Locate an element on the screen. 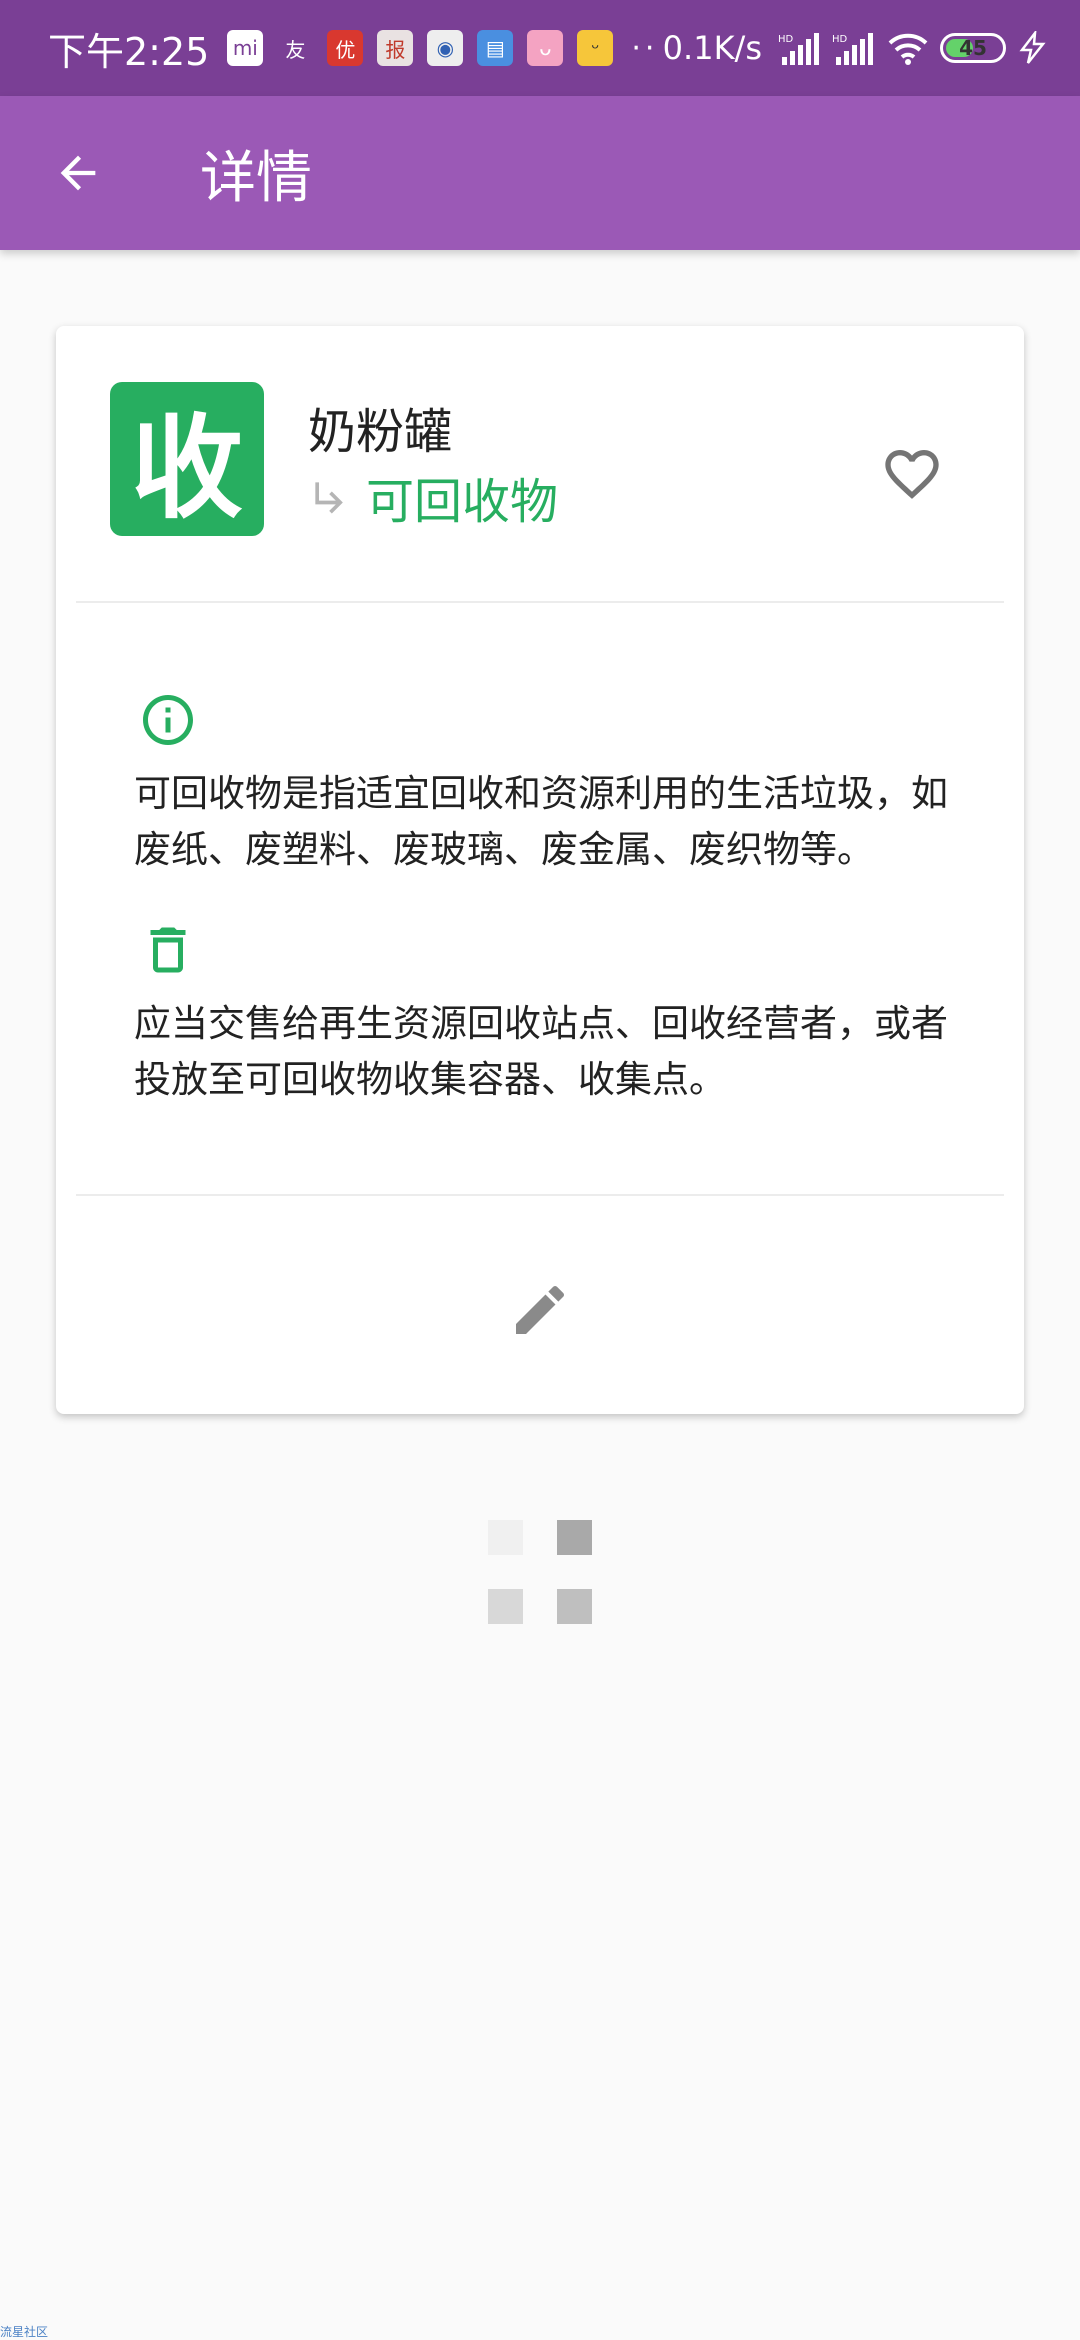 The image size is (1080, 2340). signal-hd-icon-2: HD is located at coordinates (852, 49).